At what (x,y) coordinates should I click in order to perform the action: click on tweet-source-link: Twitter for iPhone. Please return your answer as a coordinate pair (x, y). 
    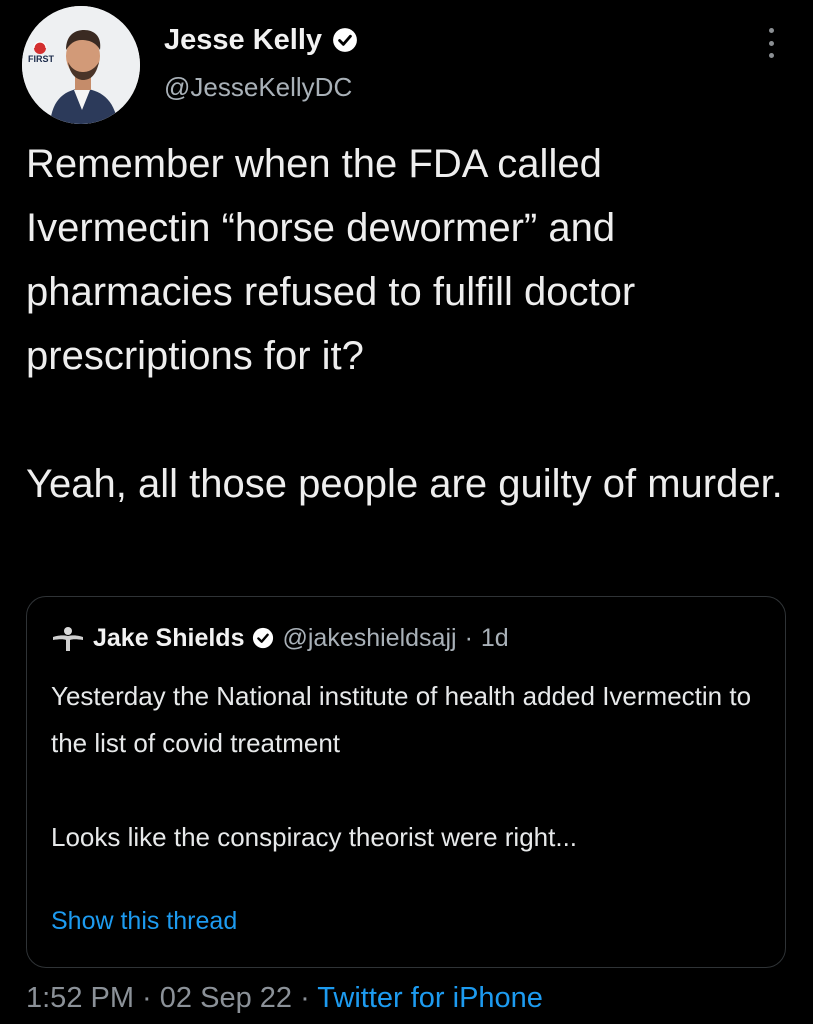
    Looking at the image, I should click on (430, 998).